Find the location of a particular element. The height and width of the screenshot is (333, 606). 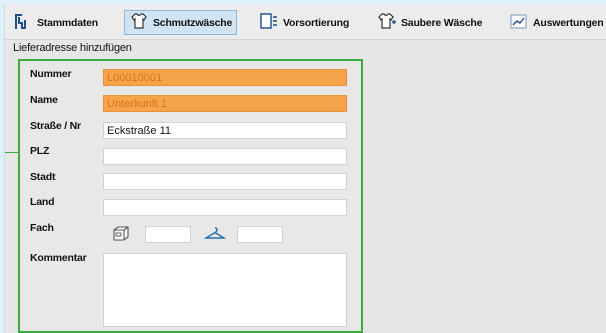

nummer-field is located at coordinates (225, 77).